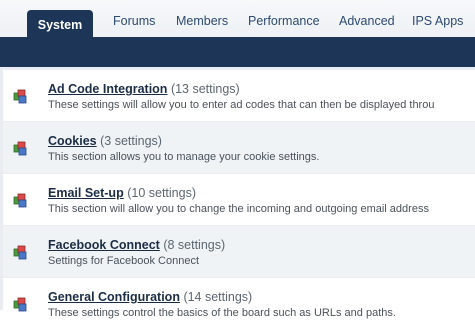 The width and height of the screenshot is (475, 329). I want to click on tab-advanced: Advanced, so click(367, 21).